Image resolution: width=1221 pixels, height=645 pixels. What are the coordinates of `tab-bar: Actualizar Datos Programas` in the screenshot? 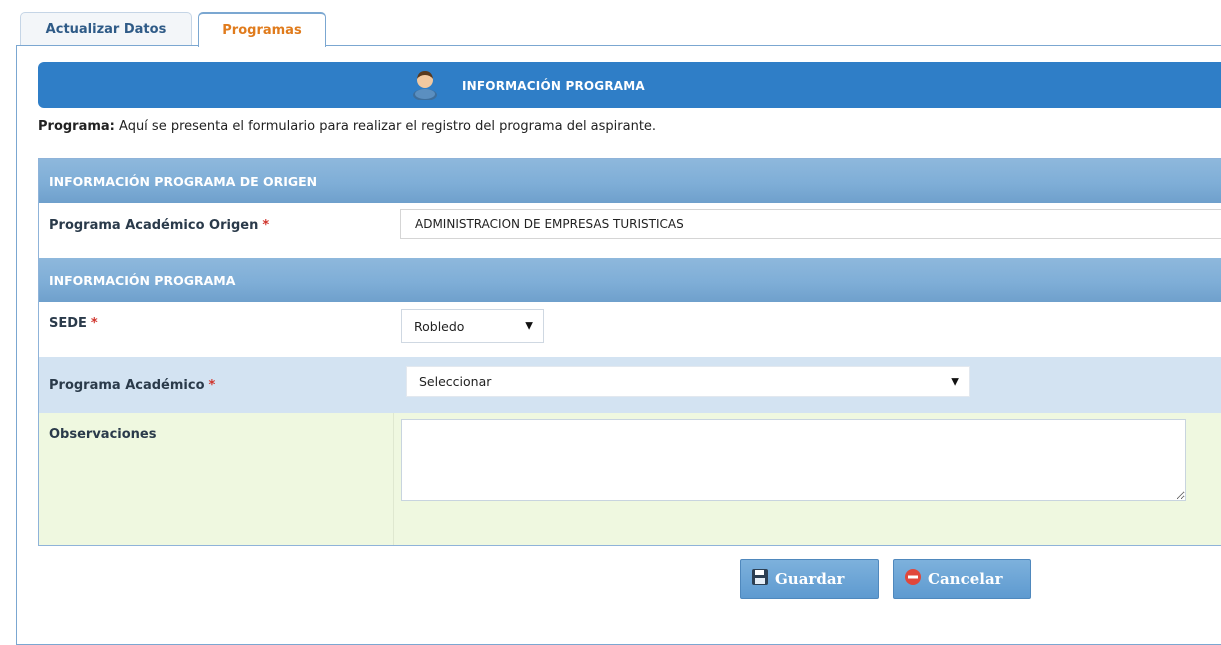 It's located at (610, 23).